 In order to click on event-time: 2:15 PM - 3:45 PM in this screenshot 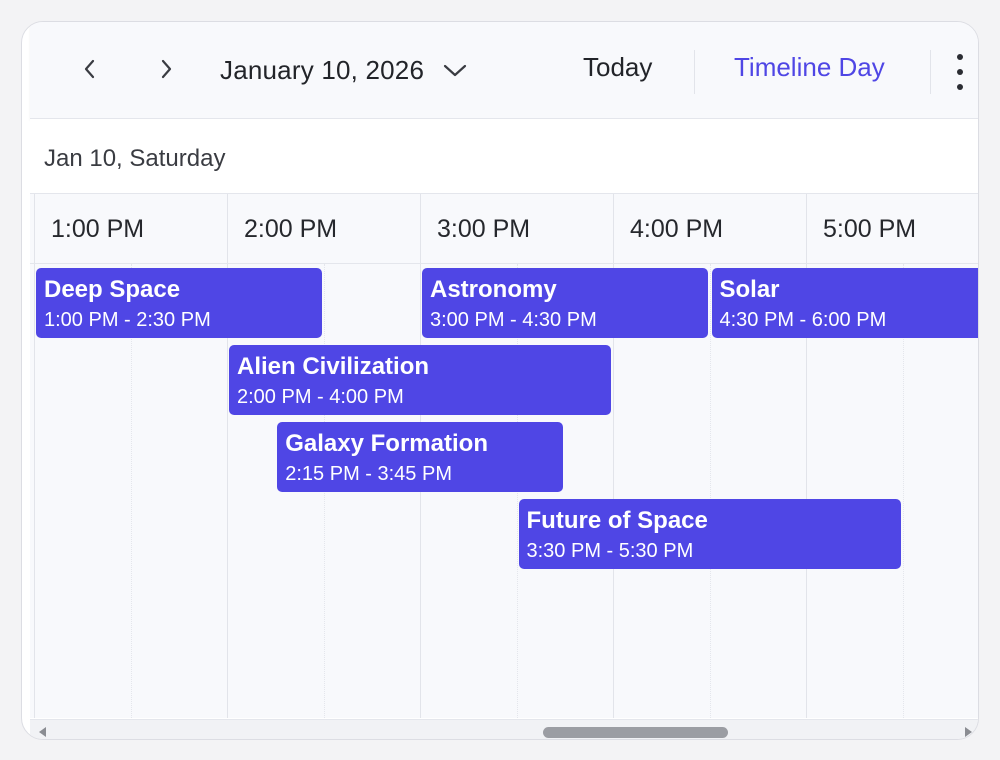, I will do `click(368, 474)`.